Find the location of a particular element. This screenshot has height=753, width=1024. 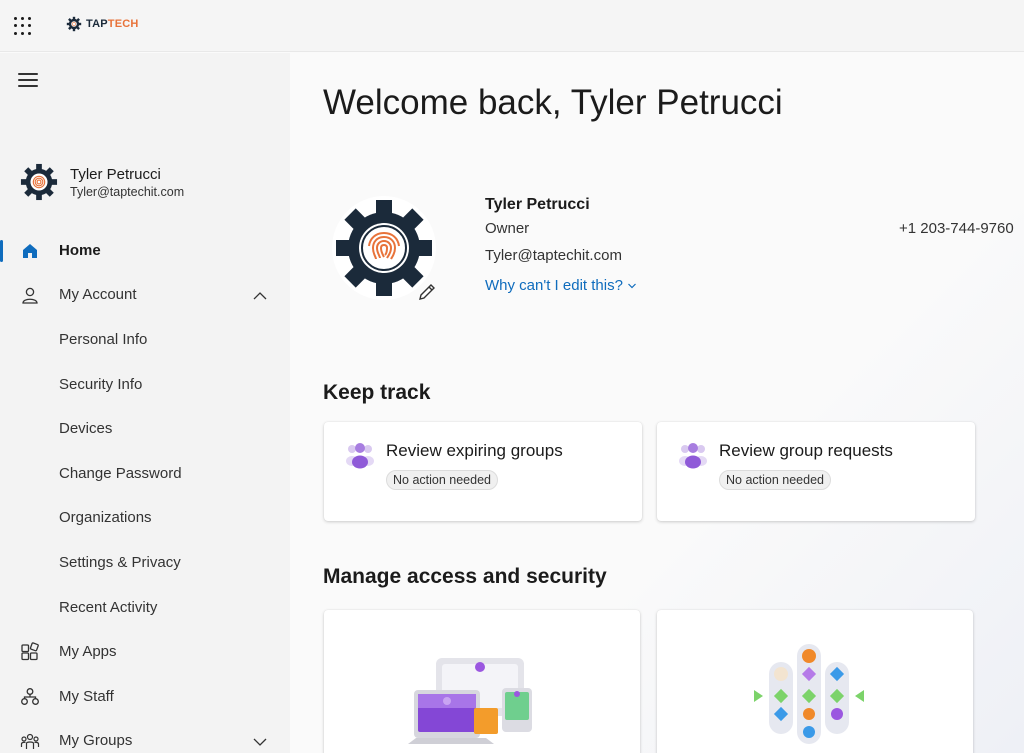

profile-role: Owner is located at coordinates (507, 228).